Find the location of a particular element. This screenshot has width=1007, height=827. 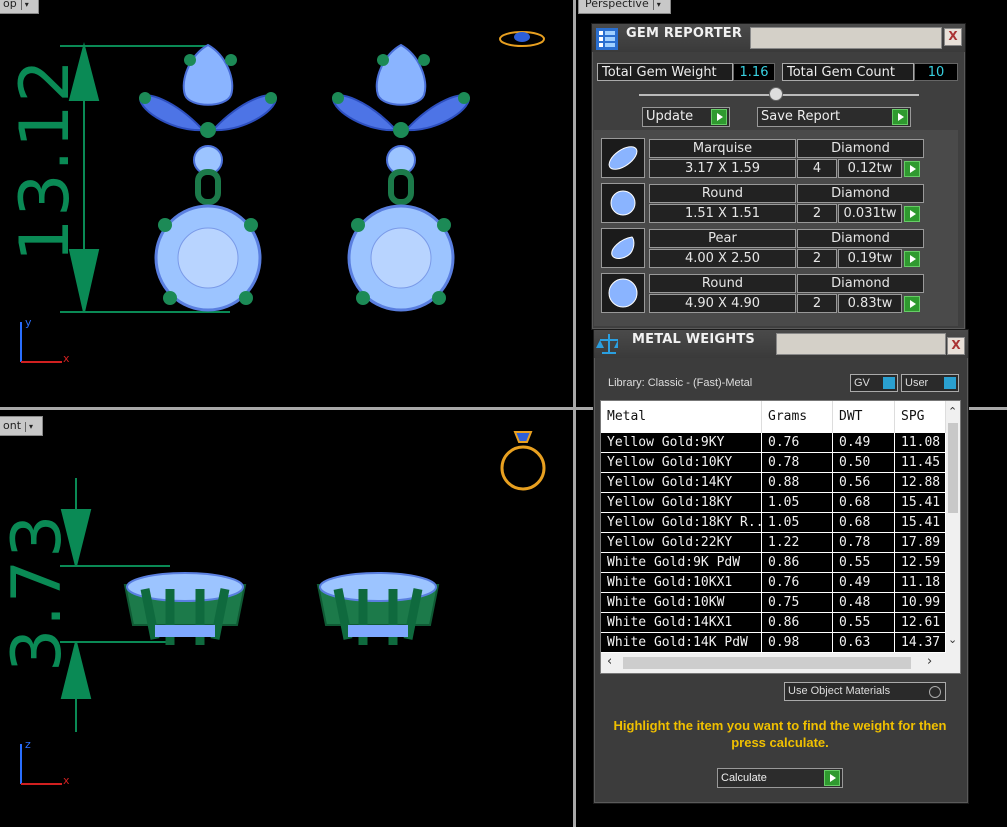

table-row: Yellow Gold:22KY 1.22 0.78 17.89 is located at coordinates (773, 543).